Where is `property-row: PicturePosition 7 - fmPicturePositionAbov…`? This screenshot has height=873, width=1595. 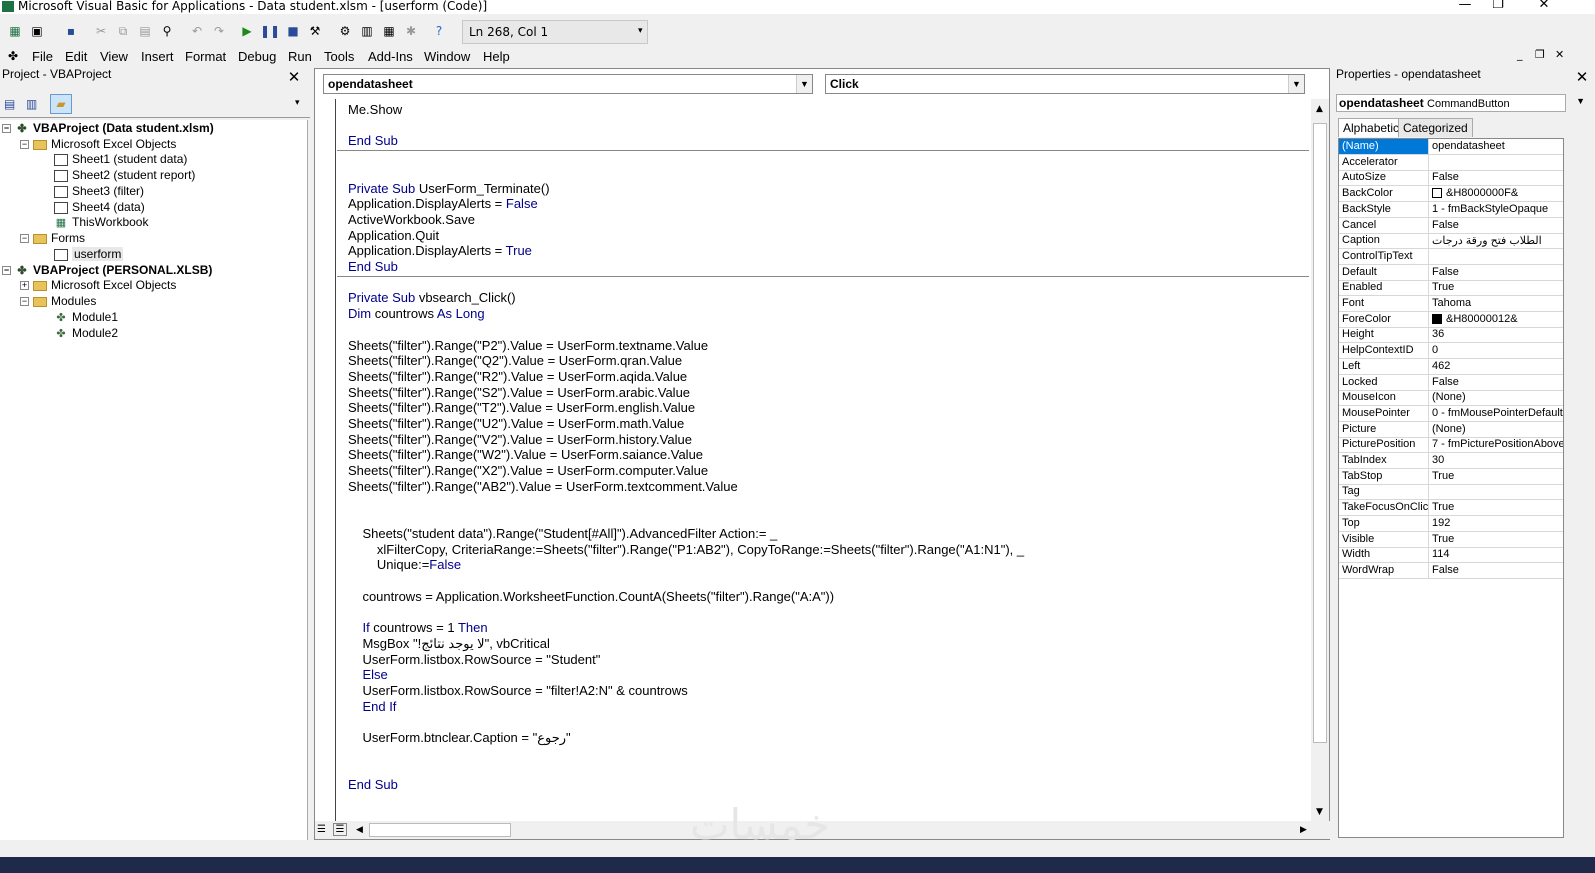 property-row: PicturePosition 7 - fmPicturePositionAbov… is located at coordinates (1451, 445).